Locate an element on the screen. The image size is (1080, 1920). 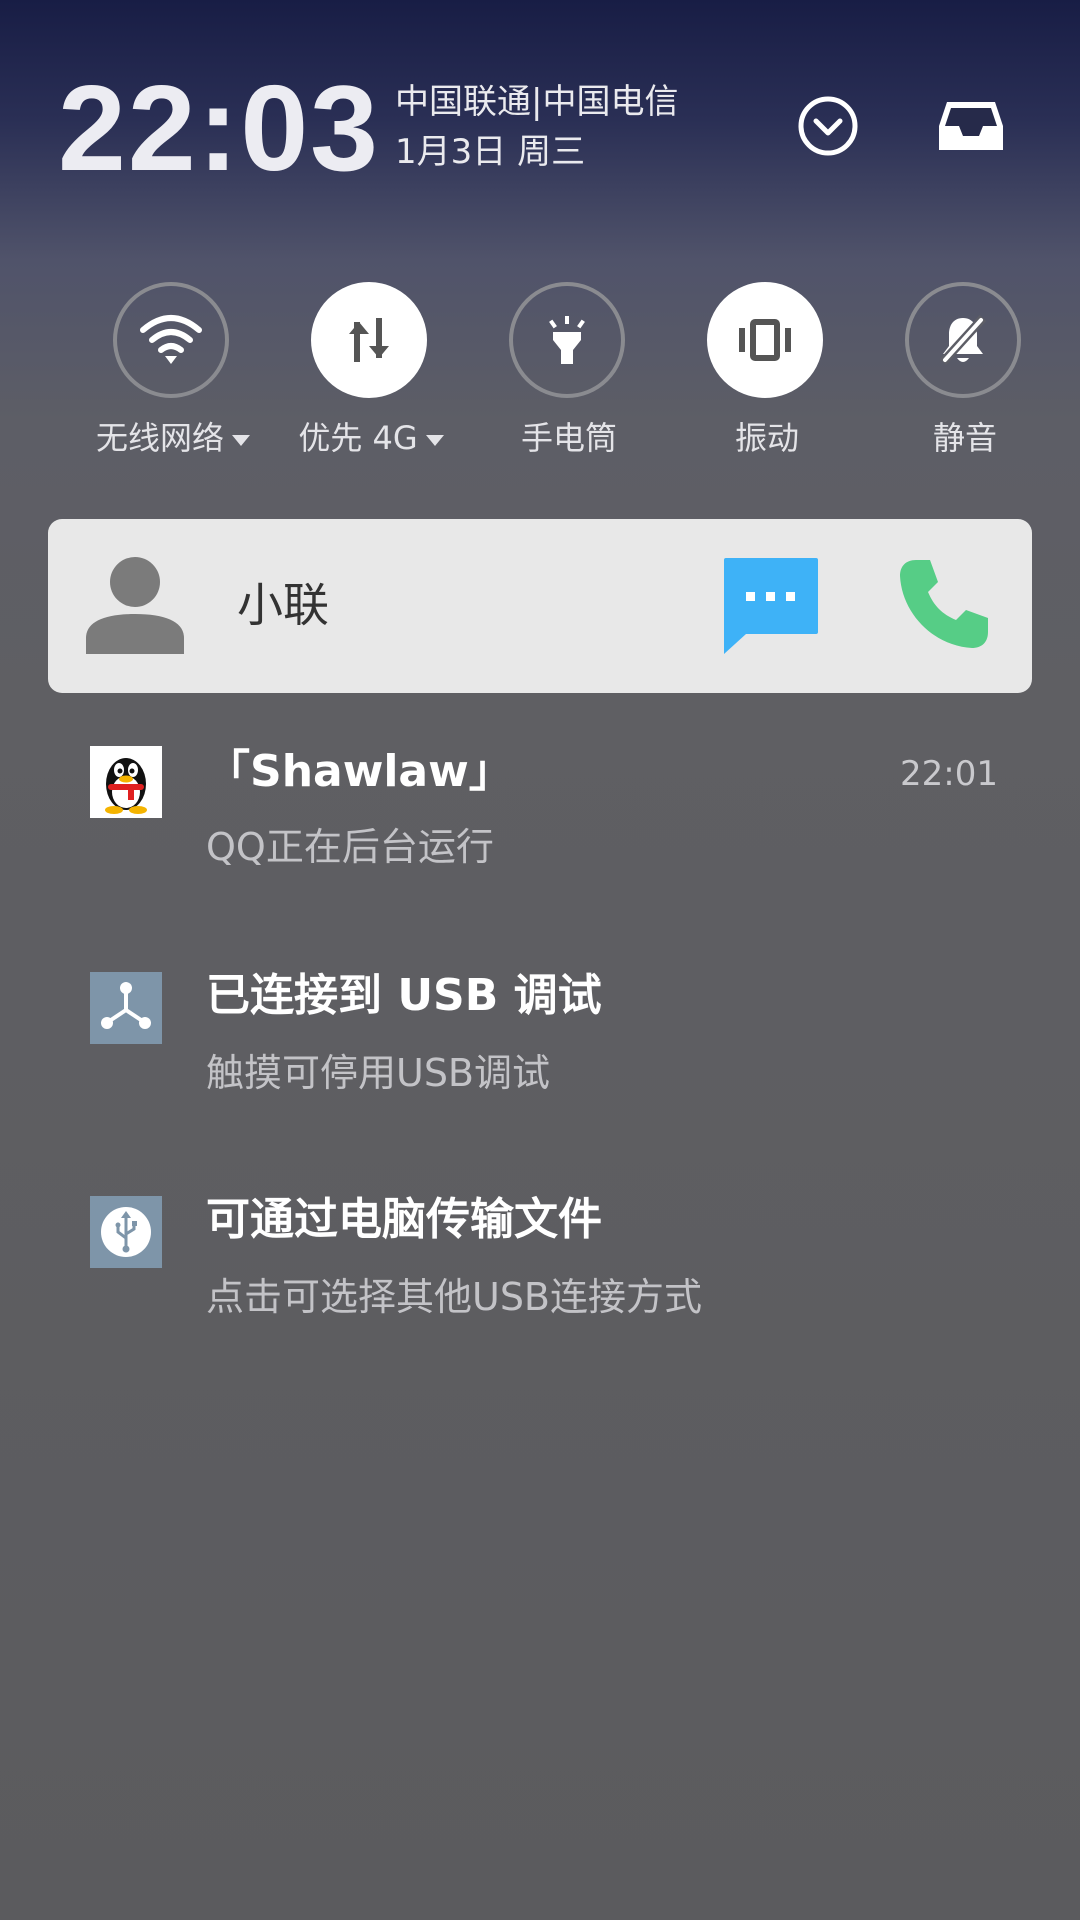
notification-time: 22:01 is located at coordinates (949, 774).